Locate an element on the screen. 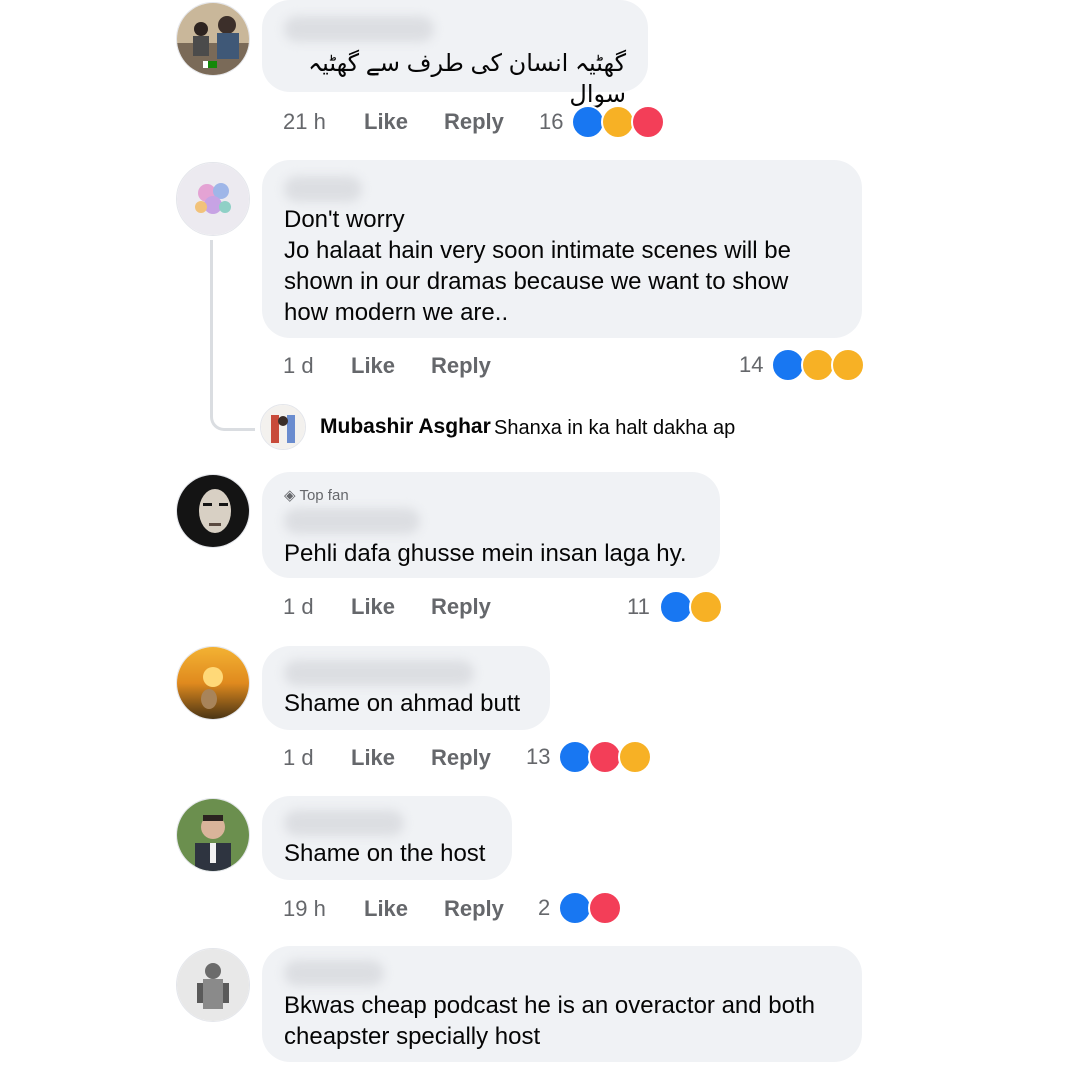 The image size is (1080, 1080). sad-icon is located at coordinates (848, 365).